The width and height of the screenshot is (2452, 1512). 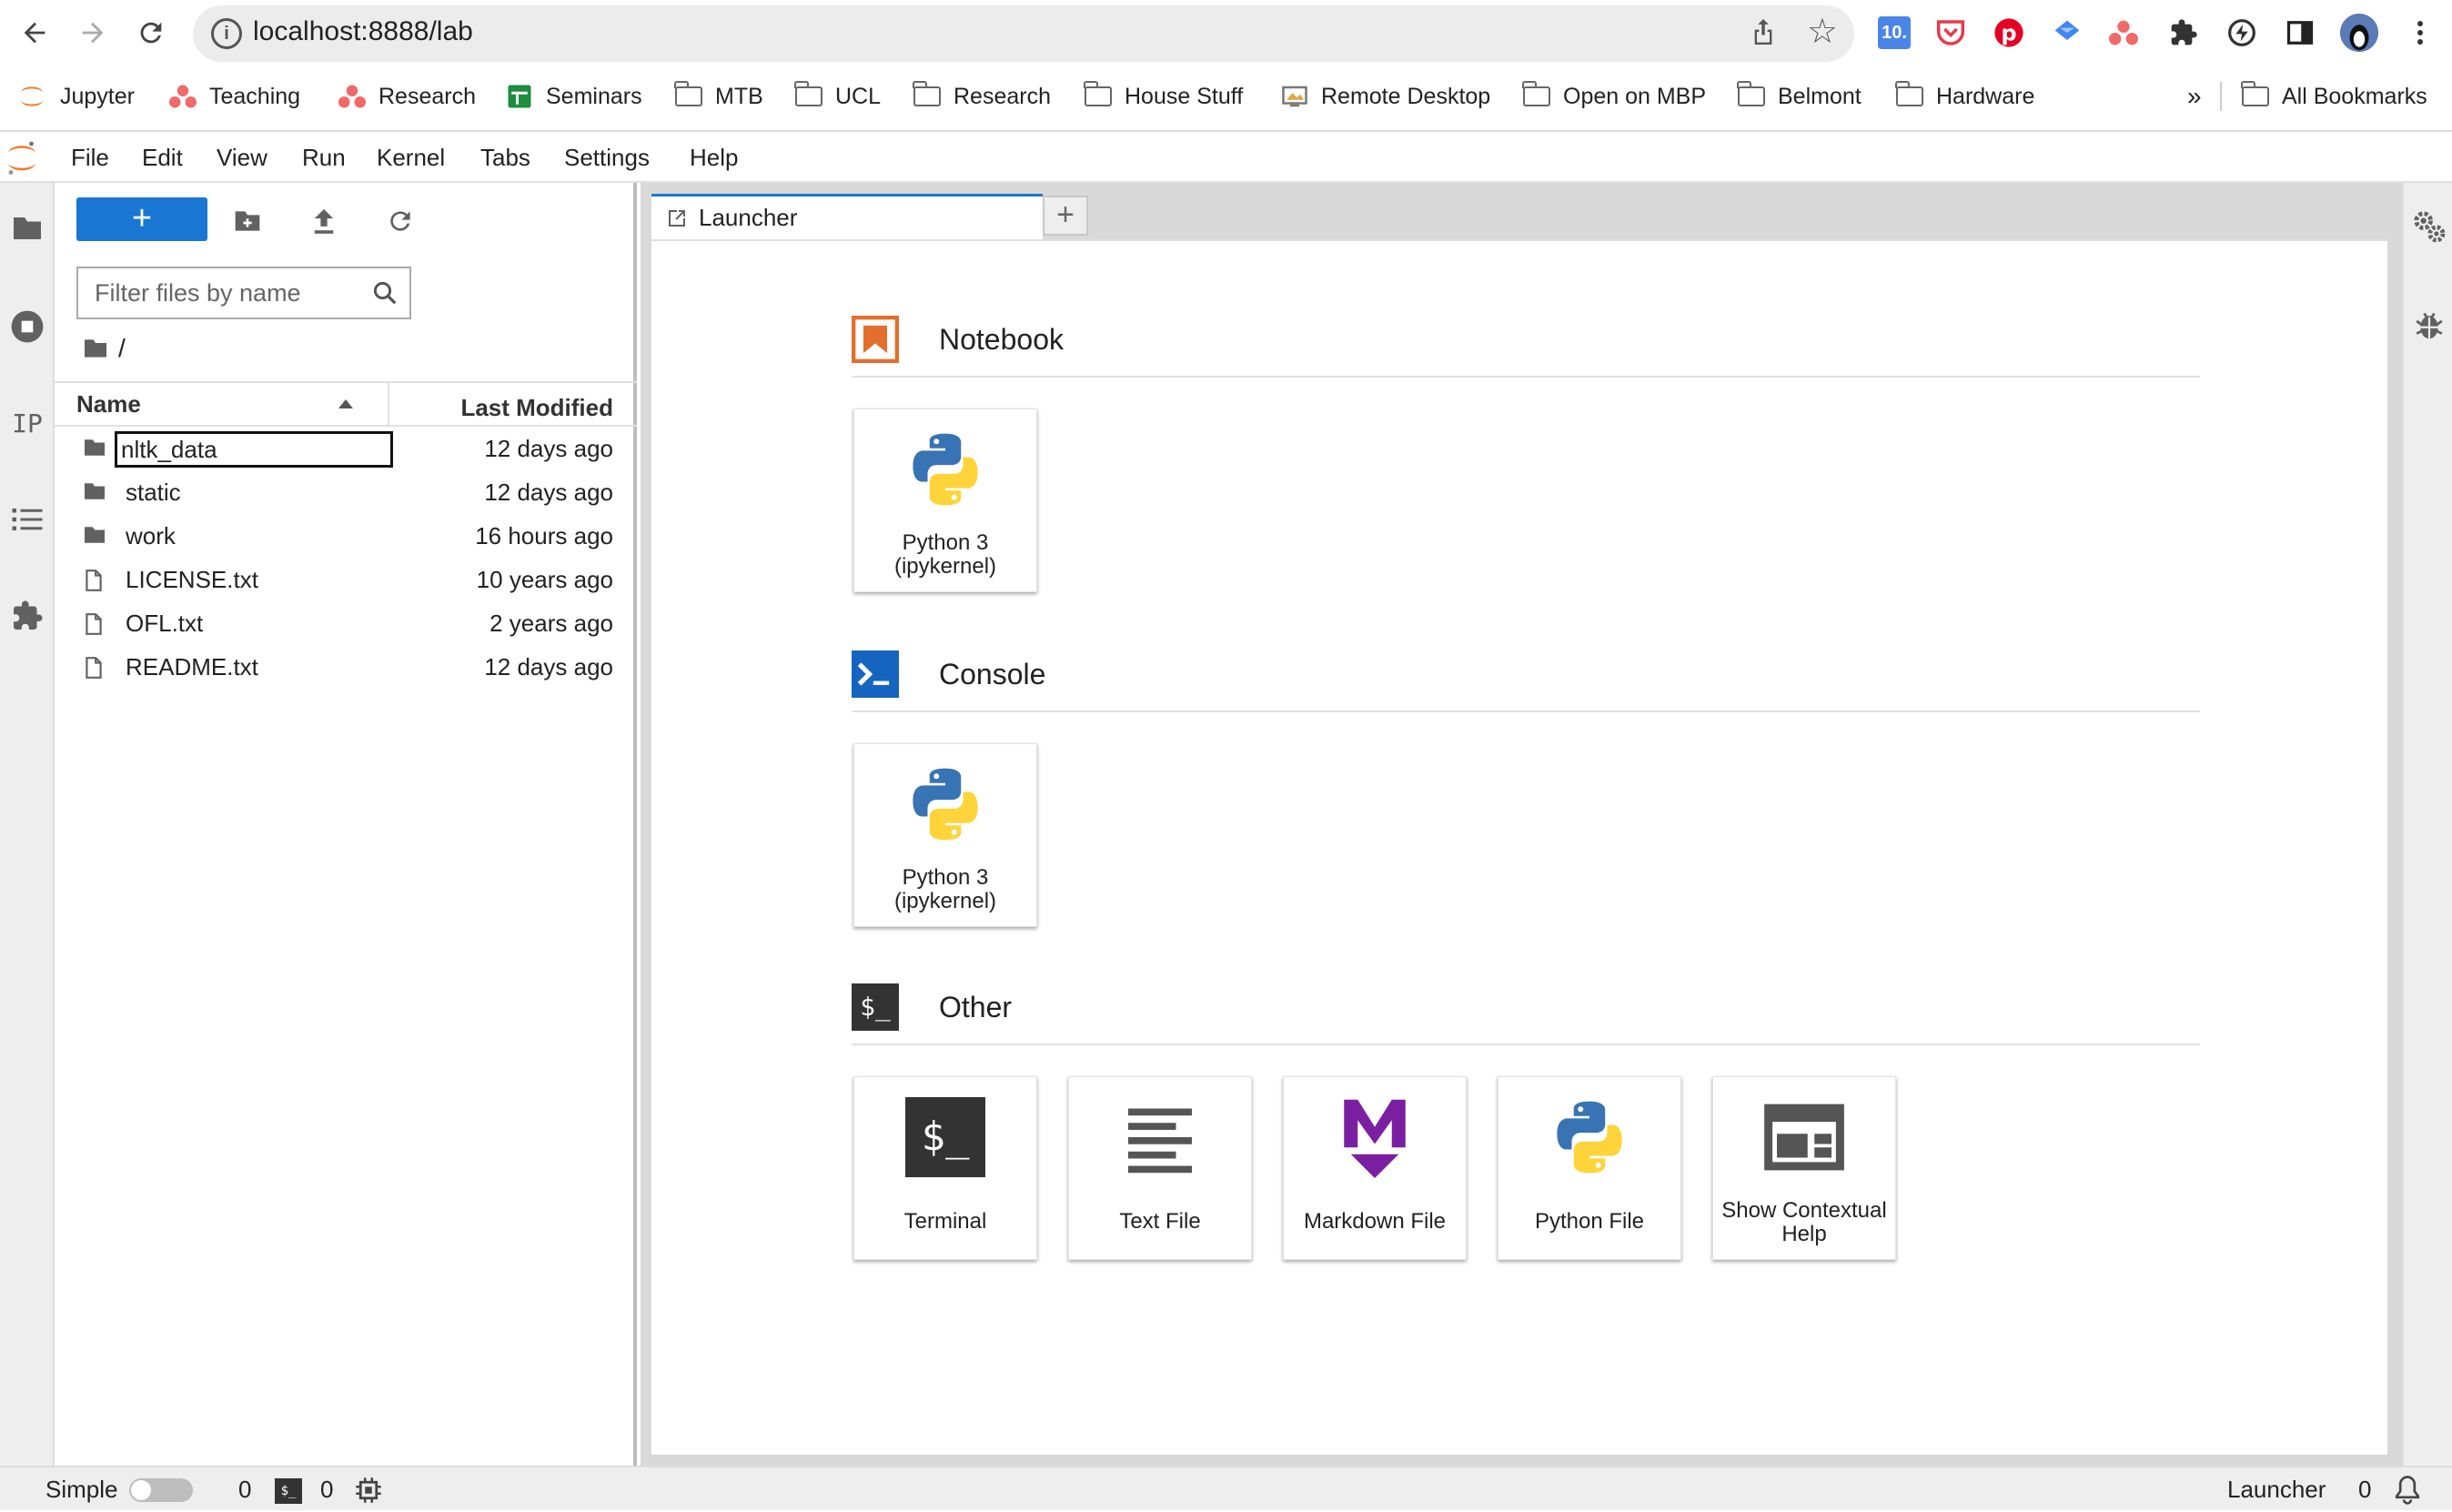 What do you see at coordinates (574, 97) in the screenshot?
I see `bookmark-seminars: Seminars` at bounding box center [574, 97].